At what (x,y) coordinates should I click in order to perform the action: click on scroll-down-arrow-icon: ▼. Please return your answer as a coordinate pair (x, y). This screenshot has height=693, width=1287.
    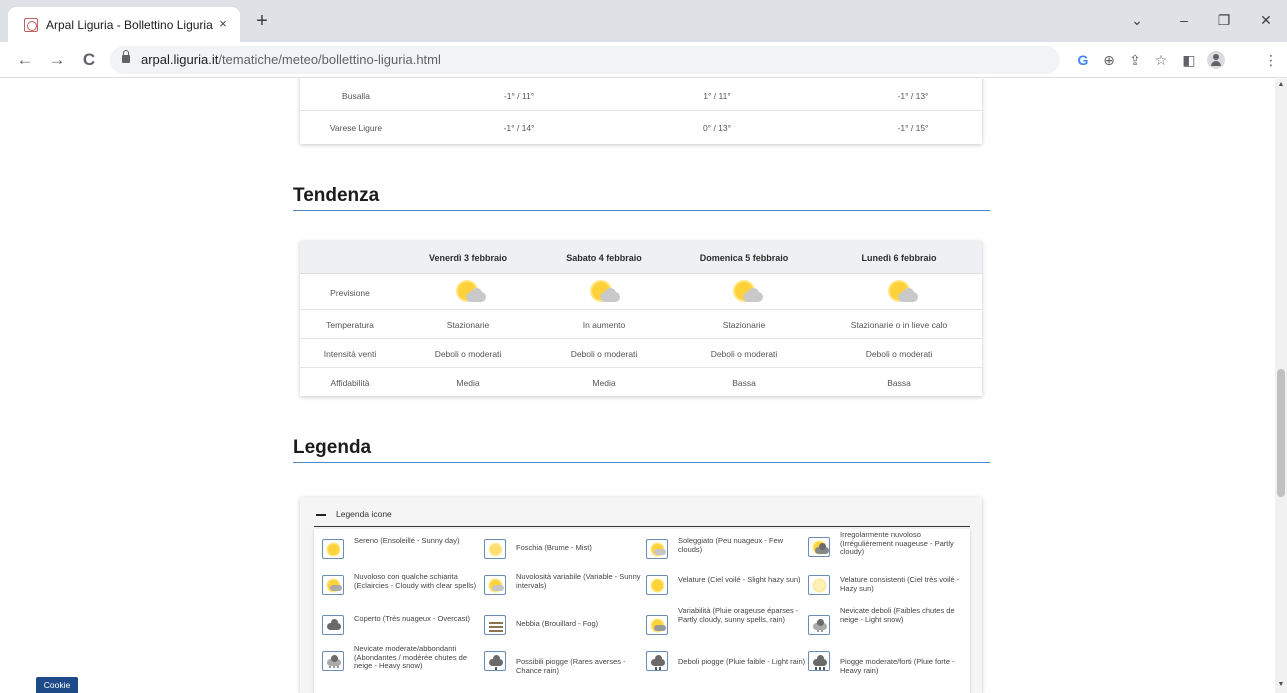
    Looking at the image, I should click on (1281, 686).